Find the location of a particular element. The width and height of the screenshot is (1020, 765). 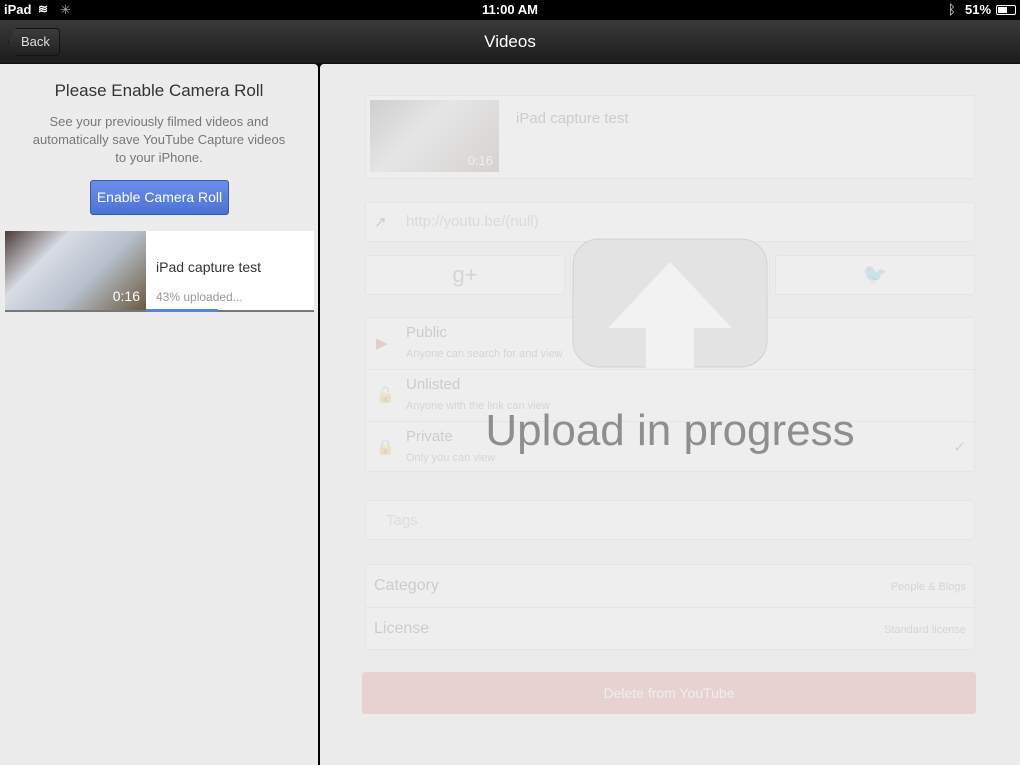

privacy-label: Unlisted is located at coordinates (433, 384).